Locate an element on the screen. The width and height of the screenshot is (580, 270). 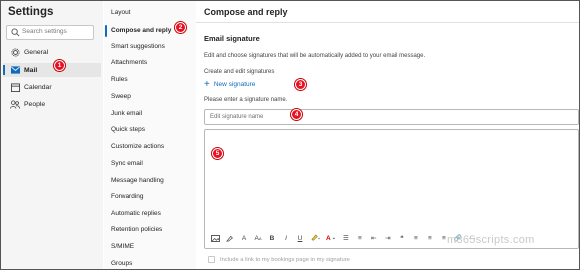
sidebar-item-label: General is located at coordinates (36, 52).